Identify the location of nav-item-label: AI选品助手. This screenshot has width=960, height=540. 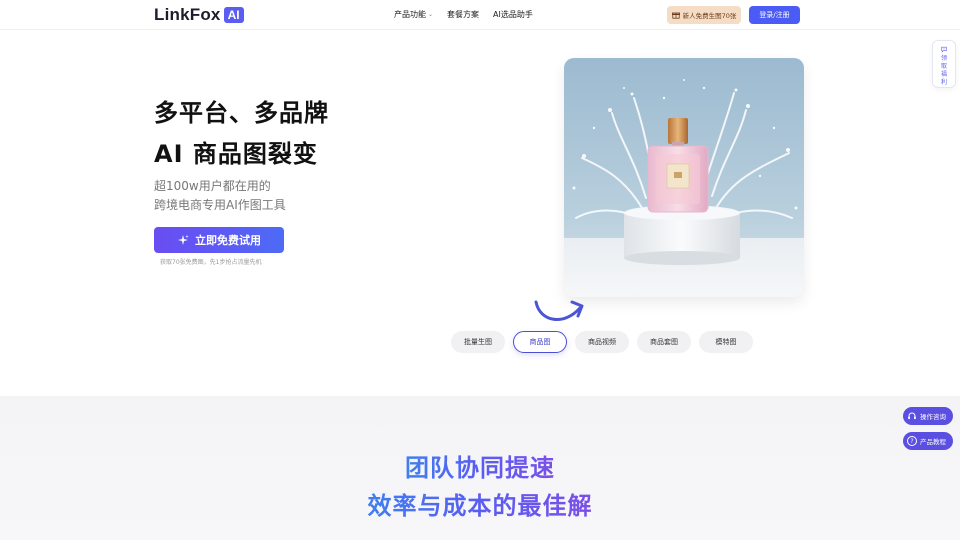
(513, 14).